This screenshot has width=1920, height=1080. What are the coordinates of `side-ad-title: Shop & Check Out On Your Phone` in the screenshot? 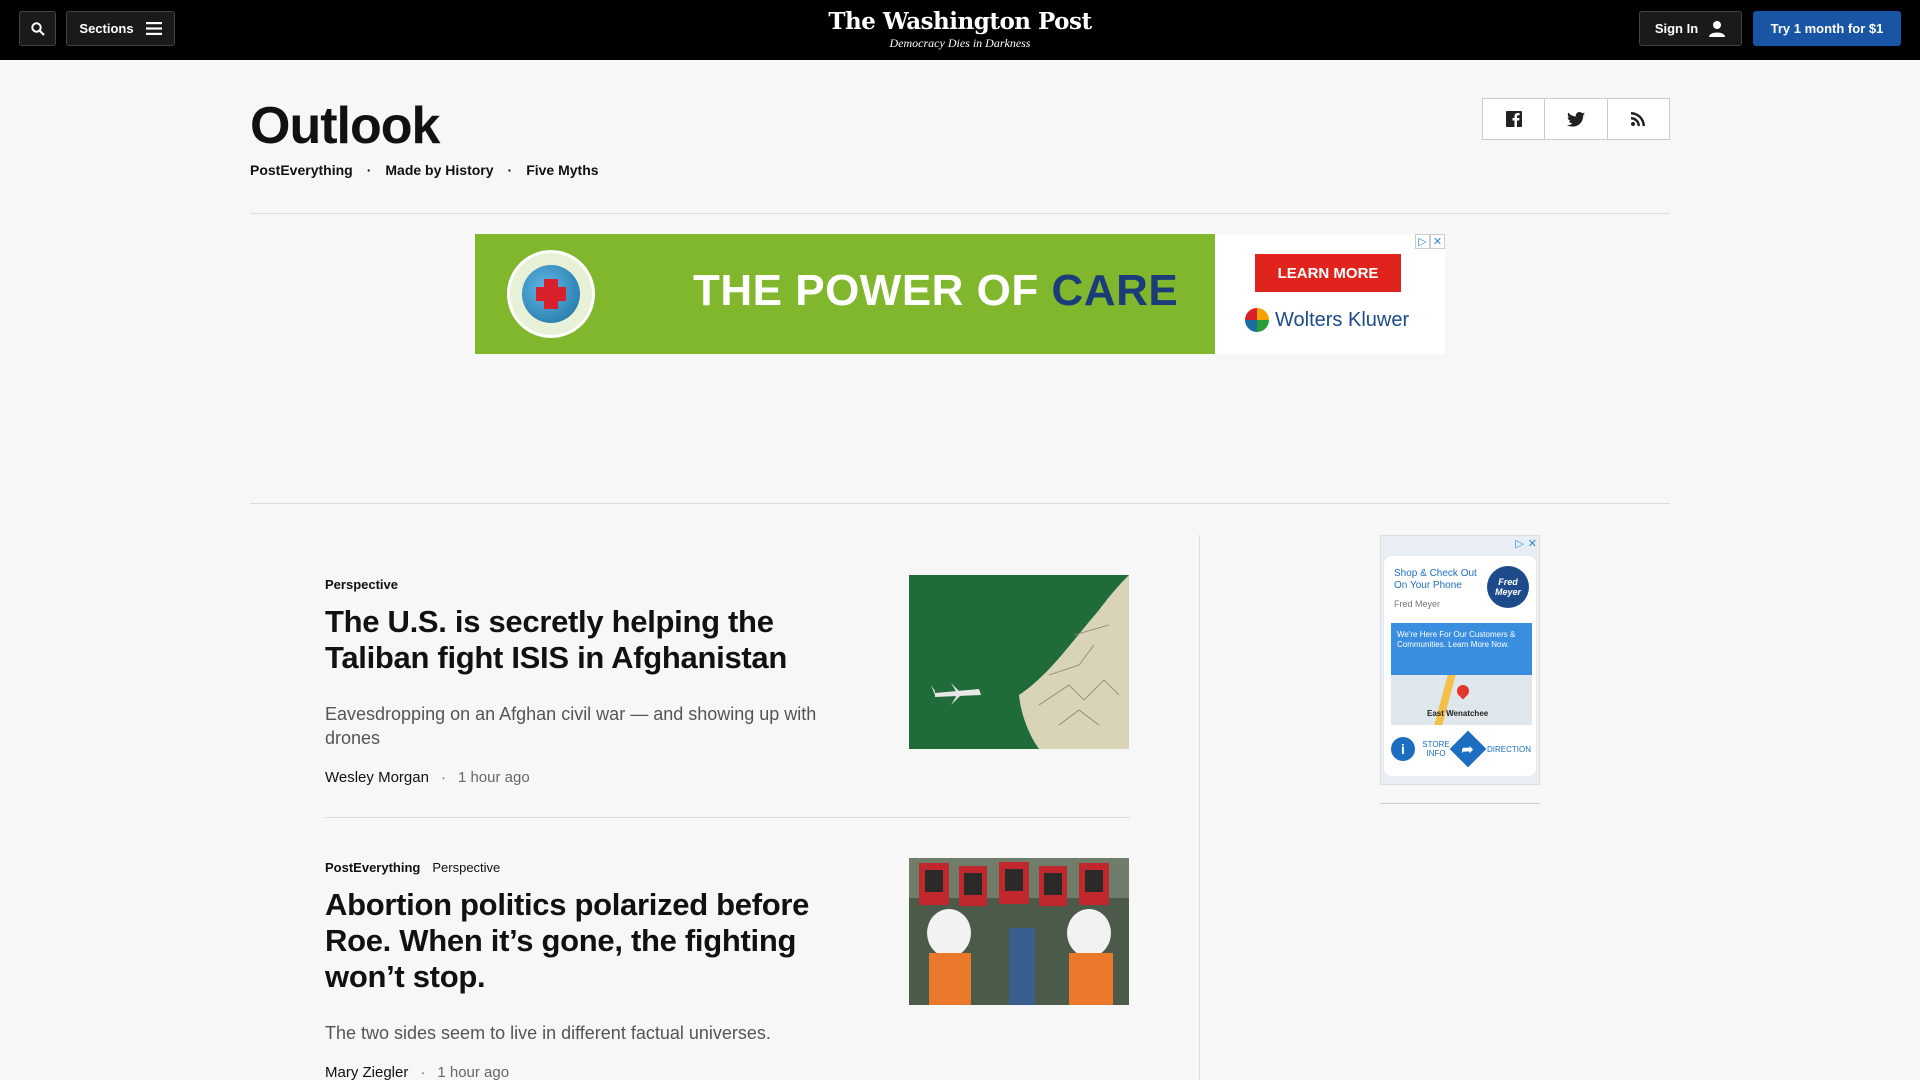 It's located at (1435, 579).